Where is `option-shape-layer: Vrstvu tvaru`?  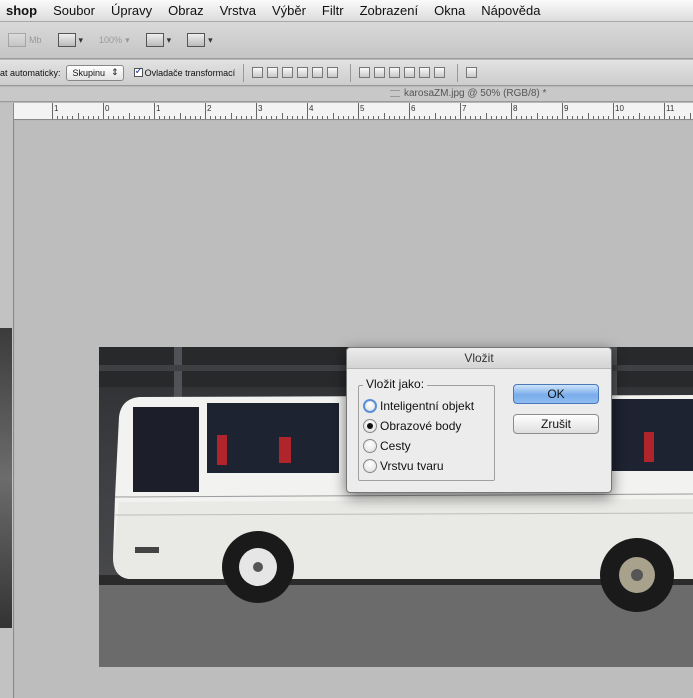
option-shape-layer: Vrstvu tvaru is located at coordinates (403, 466).